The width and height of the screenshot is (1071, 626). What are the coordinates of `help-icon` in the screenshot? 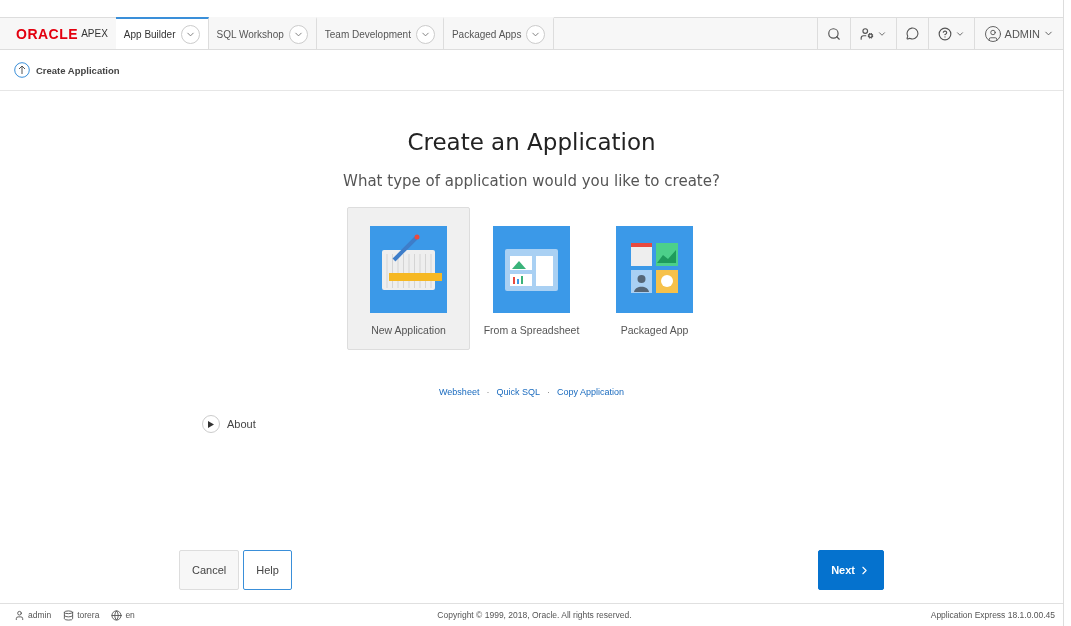 It's located at (944, 33).